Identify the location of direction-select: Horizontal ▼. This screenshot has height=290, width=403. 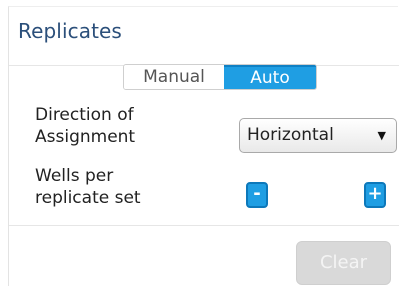
(318, 135).